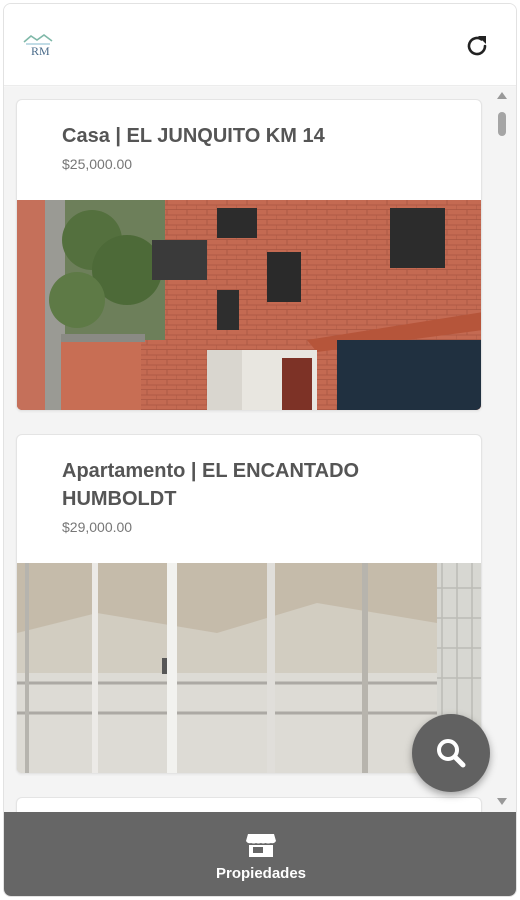  Describe the element at coordinates (261, 845) in the screenshot. I see `store-icon` at that location.